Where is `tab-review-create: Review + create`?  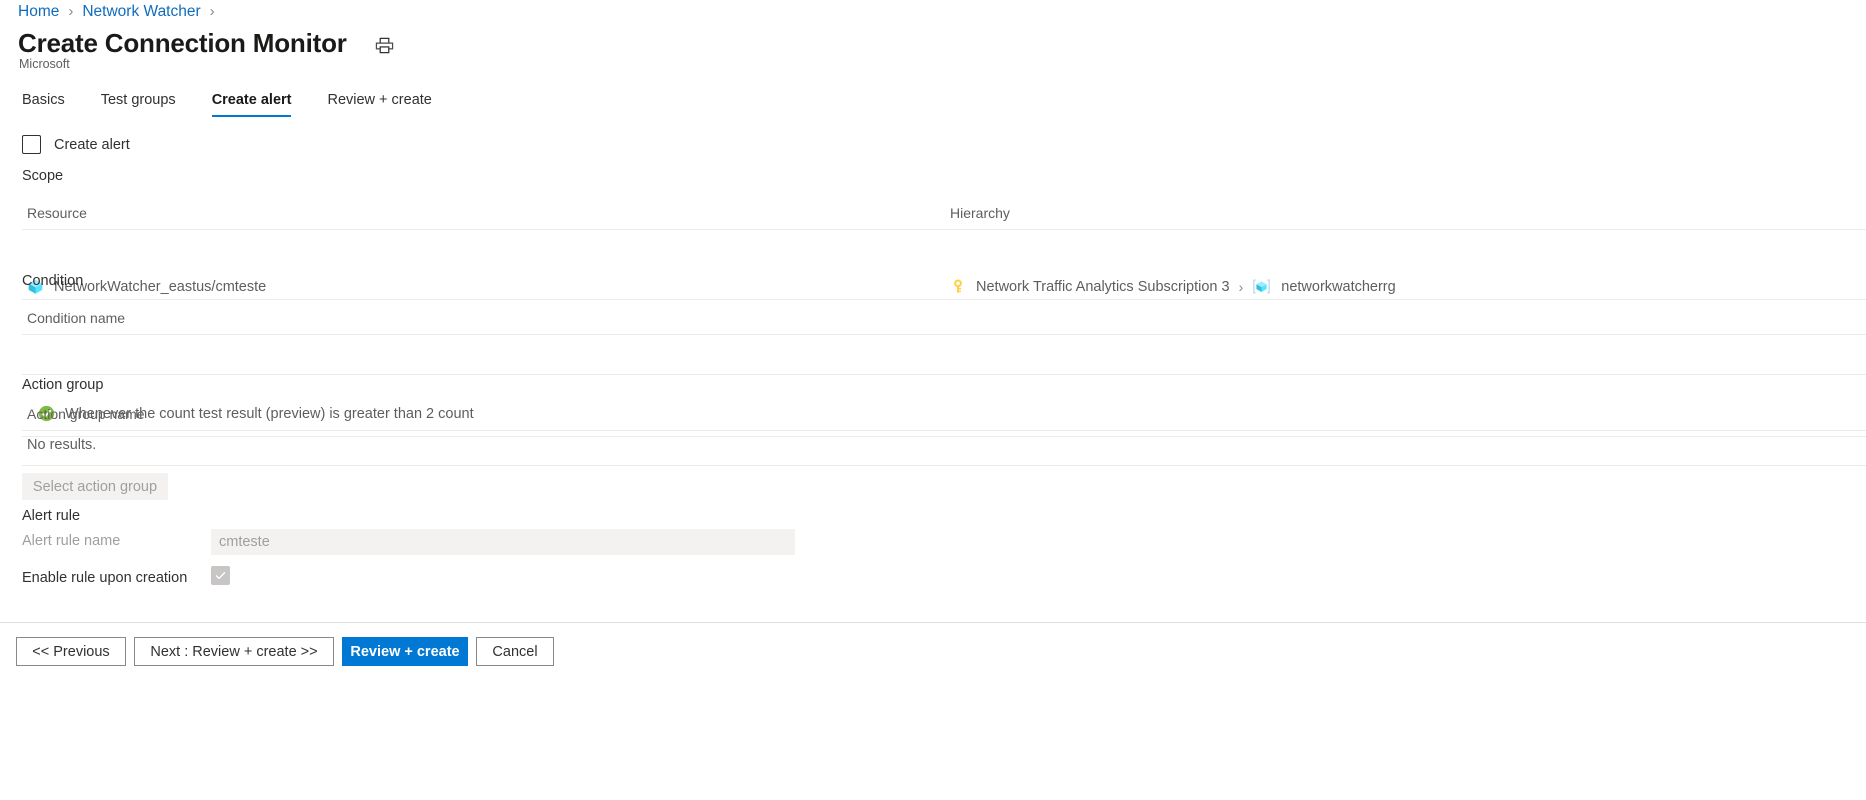
tab-review-create: Review + create is located at coordinates (379, 102).